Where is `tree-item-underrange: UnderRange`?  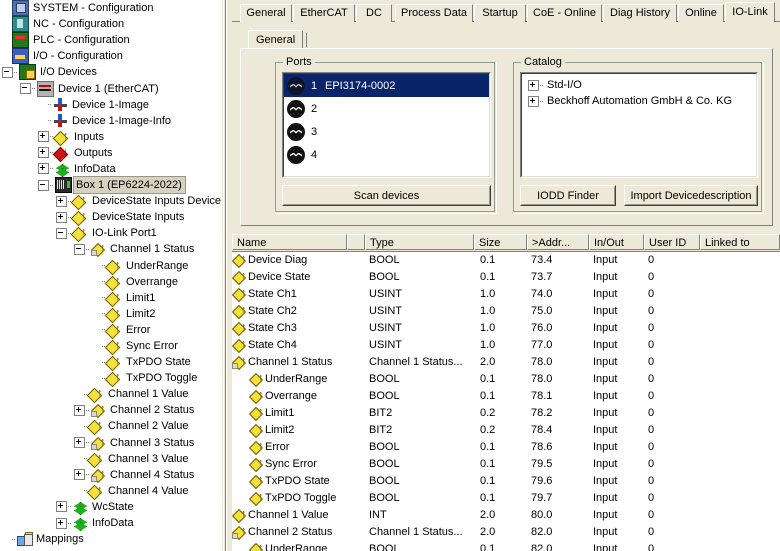
tree-item-underrange: UnderRange is located at coordinates (111, 266).